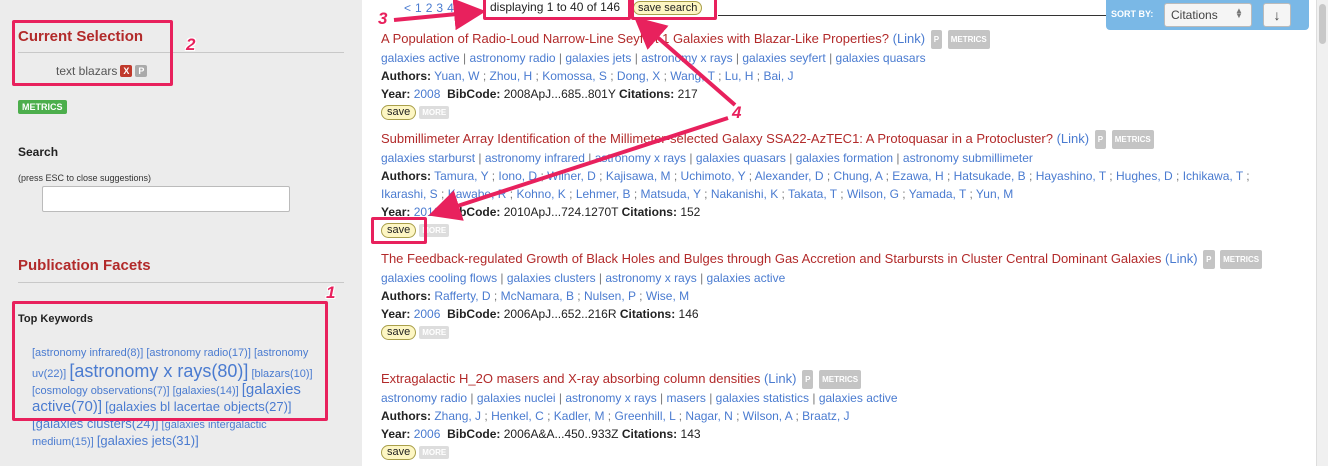  I want to click on keyword-facet-link: [galaxies bl lacertae objects(27)], so click(198, 406).